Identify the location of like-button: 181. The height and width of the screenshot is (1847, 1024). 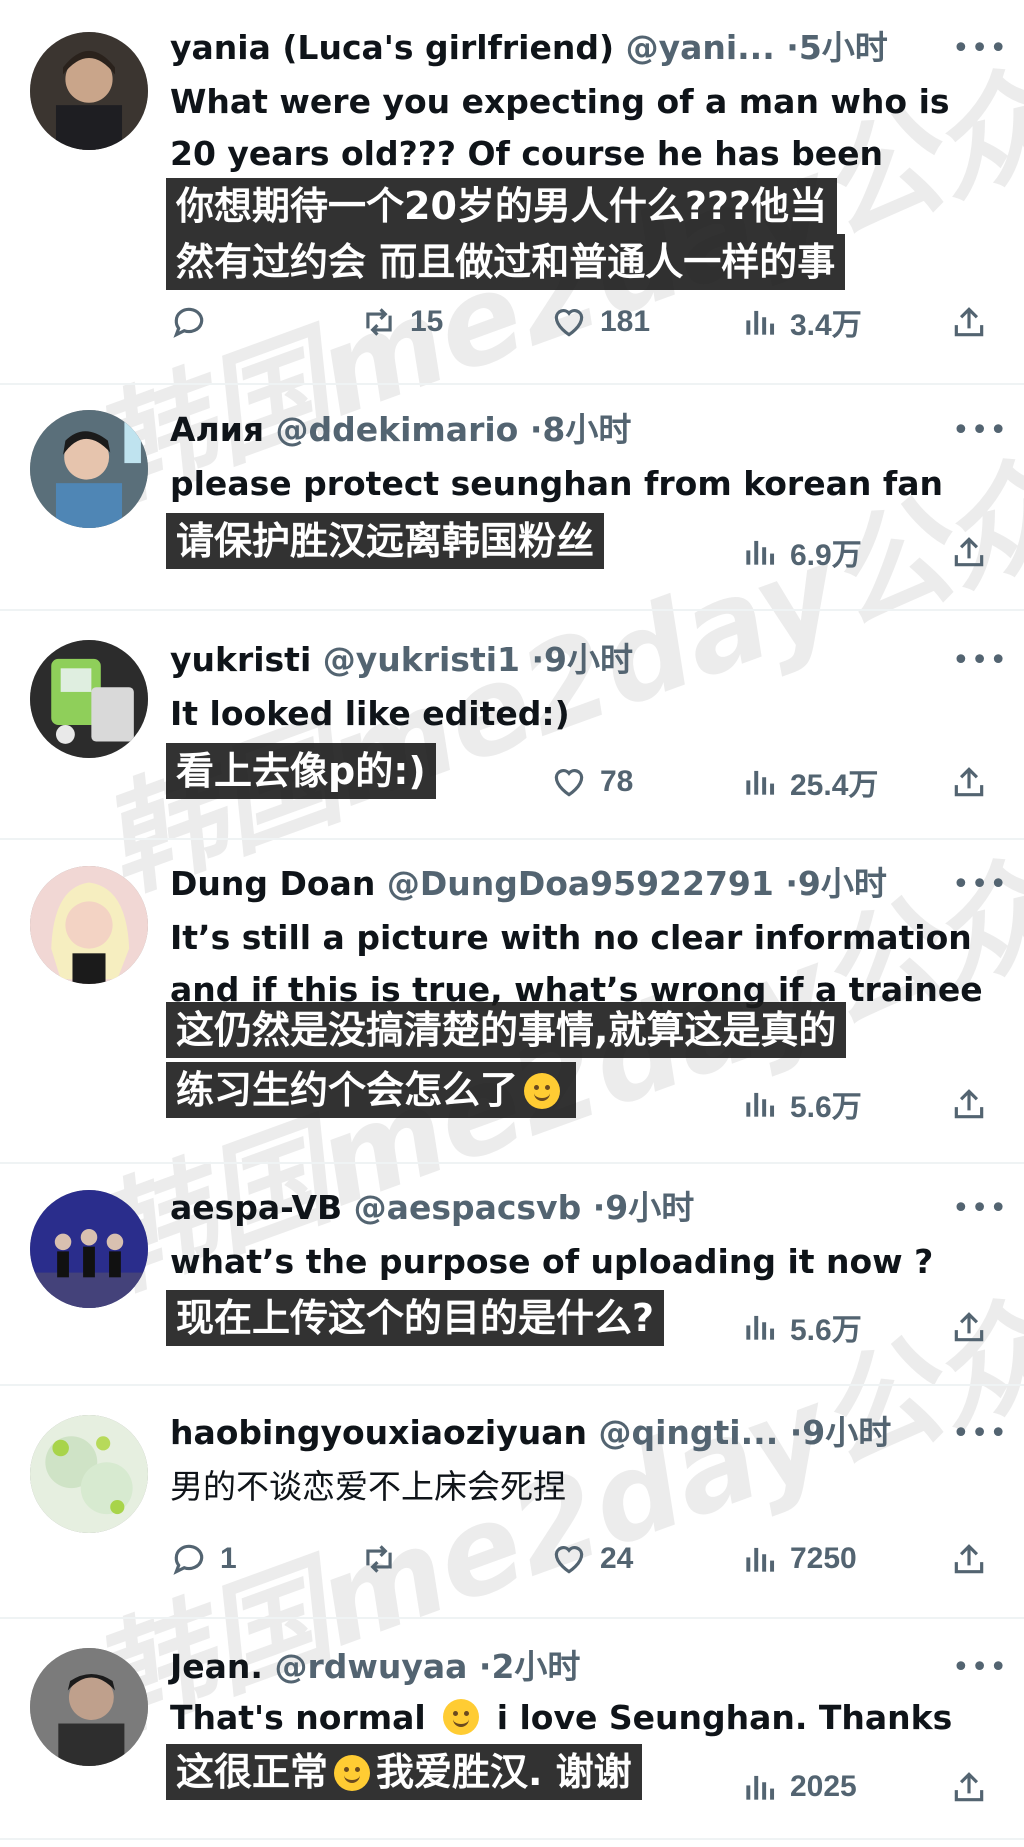
(600, 322).